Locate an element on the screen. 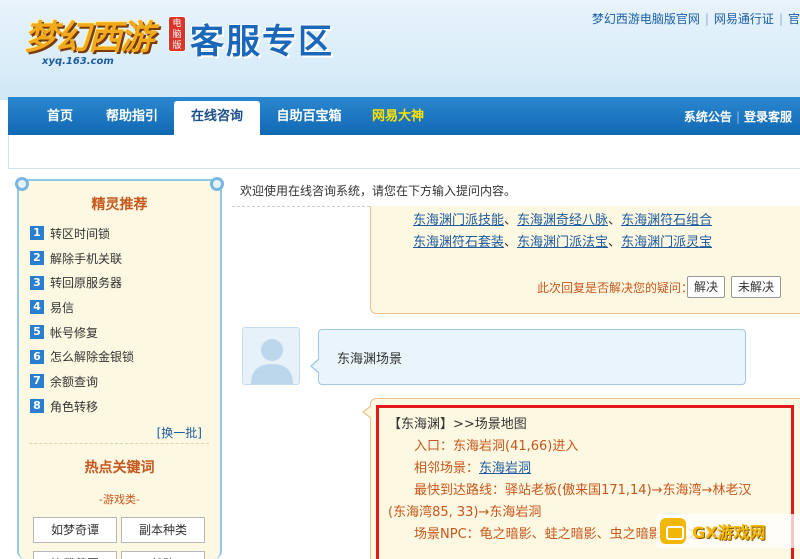 Image resolution: width=800 pixels, height=559 pixels. link-meridians: 东海渊奇经八脉 is located at coordinates (562, 220).